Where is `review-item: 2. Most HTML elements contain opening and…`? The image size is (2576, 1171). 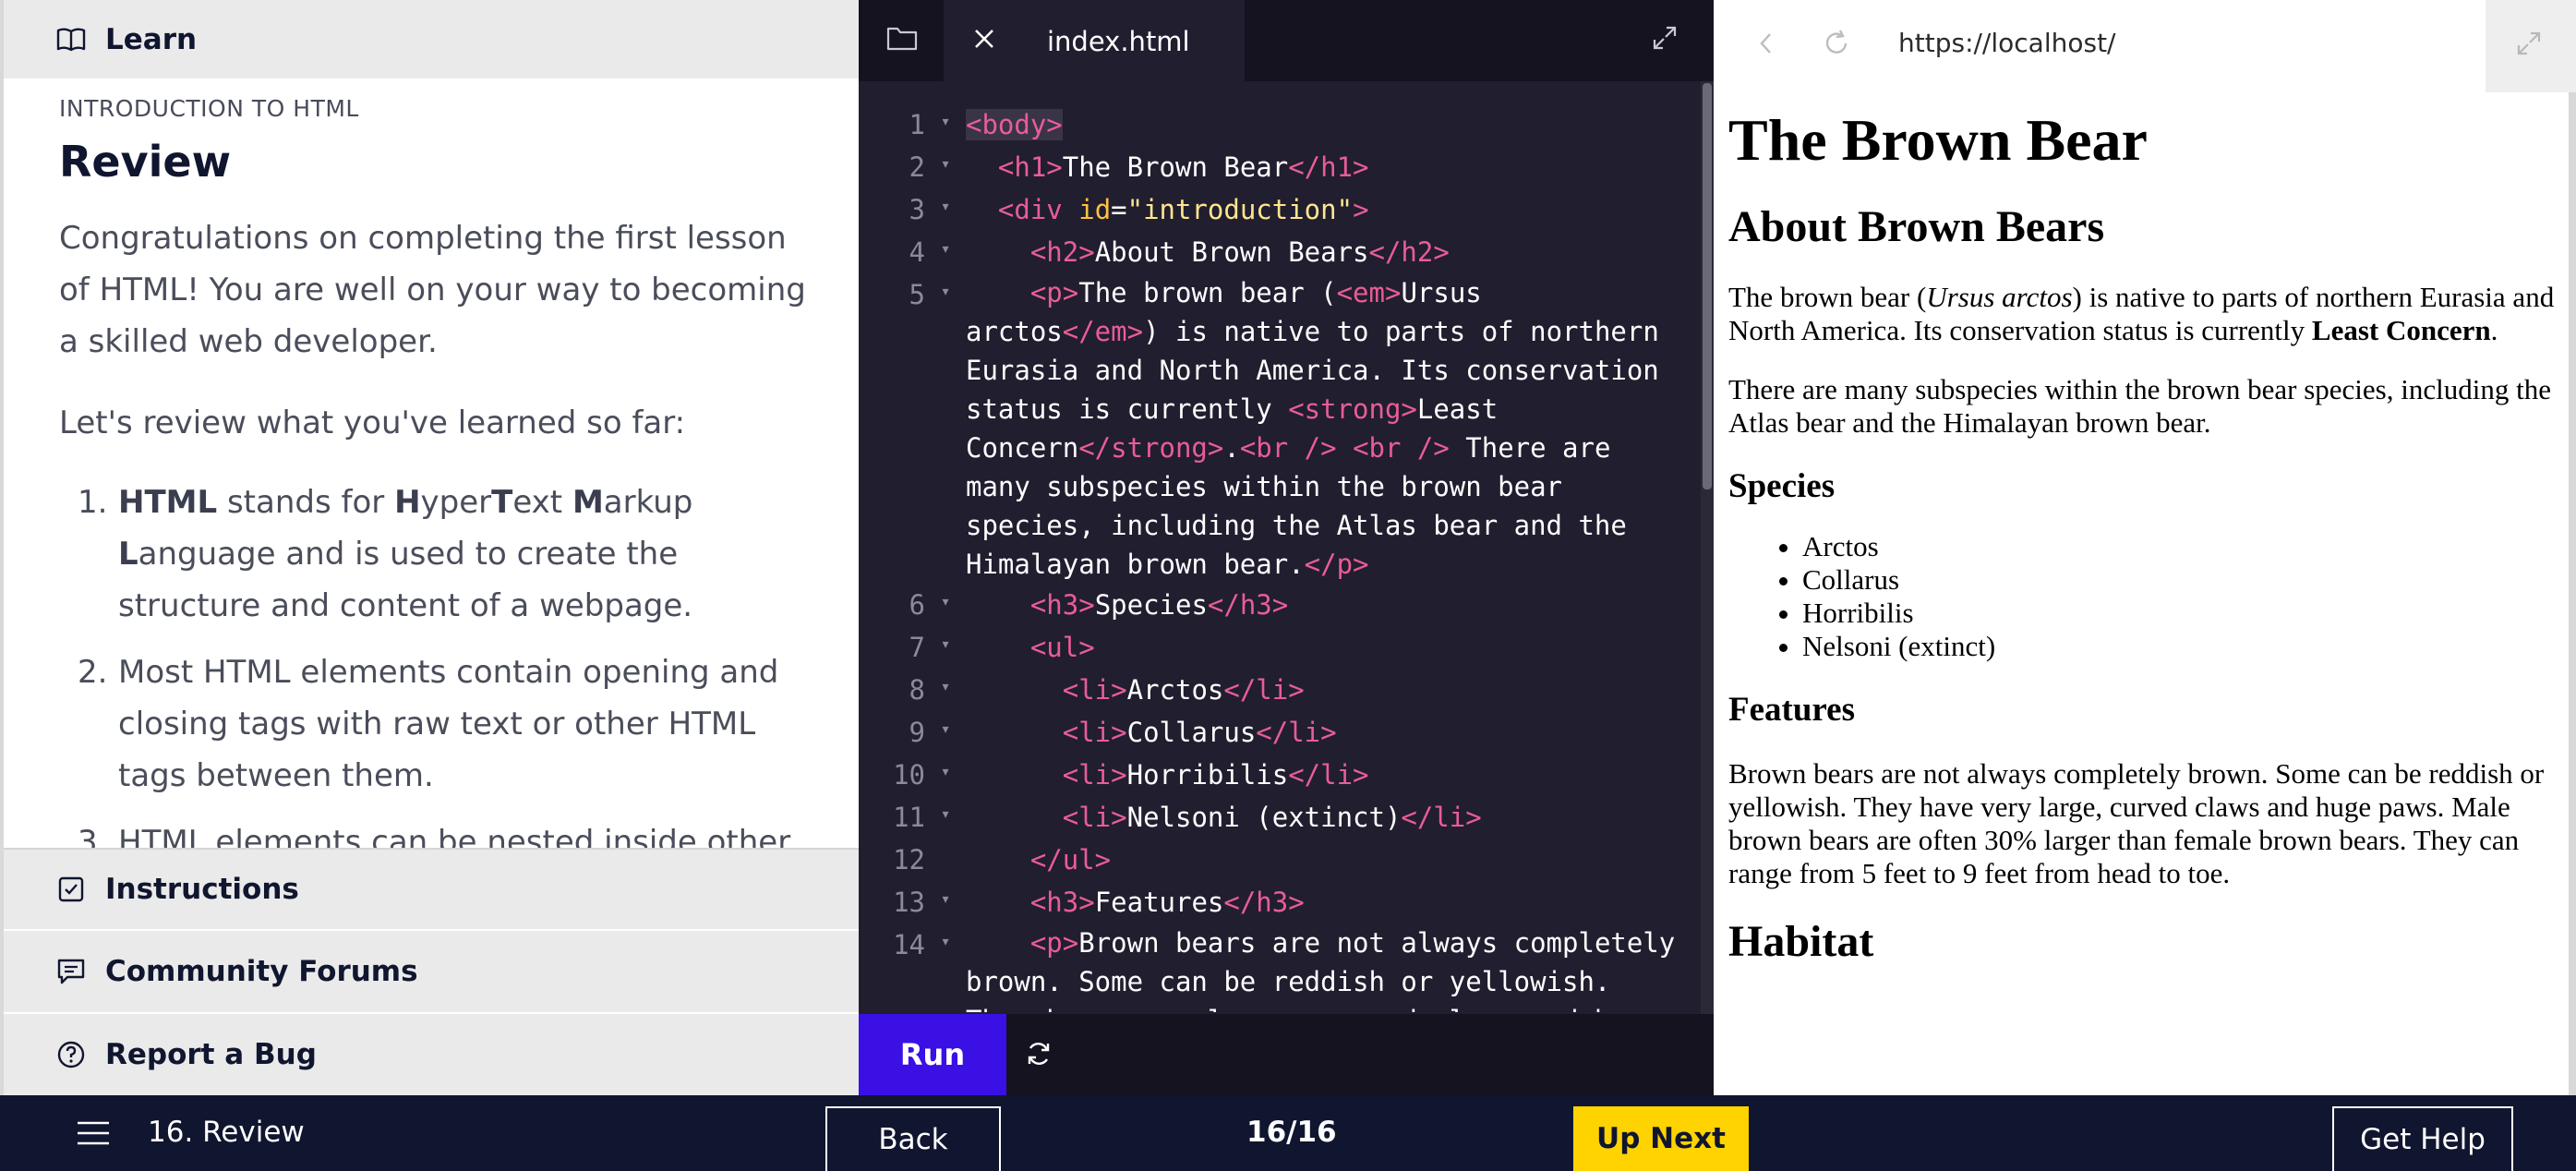 review-item: 2. Most HTML elements contain opening and… is located at coordinates (437, 724).